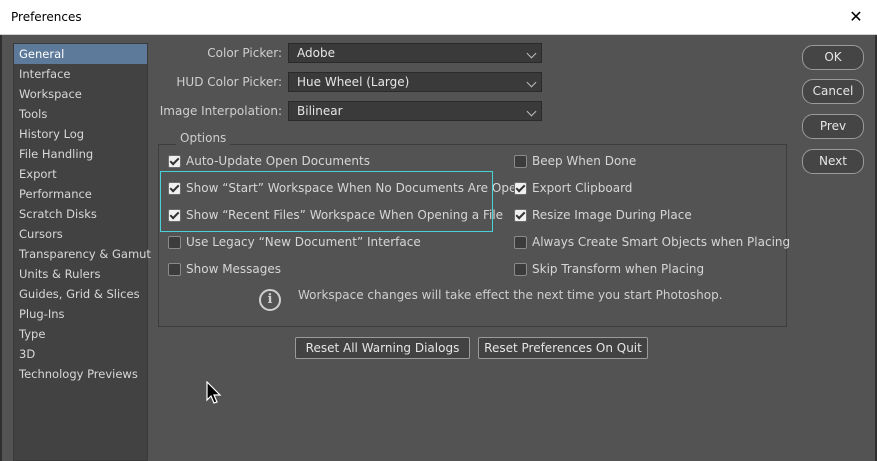 This screenshot has height=461, width=877. What do you see at coordinates (80, 314) in the screenshot?
I see `sidebar-item-plug-ins: Plug-Ins` at bounding box center [80, 314].